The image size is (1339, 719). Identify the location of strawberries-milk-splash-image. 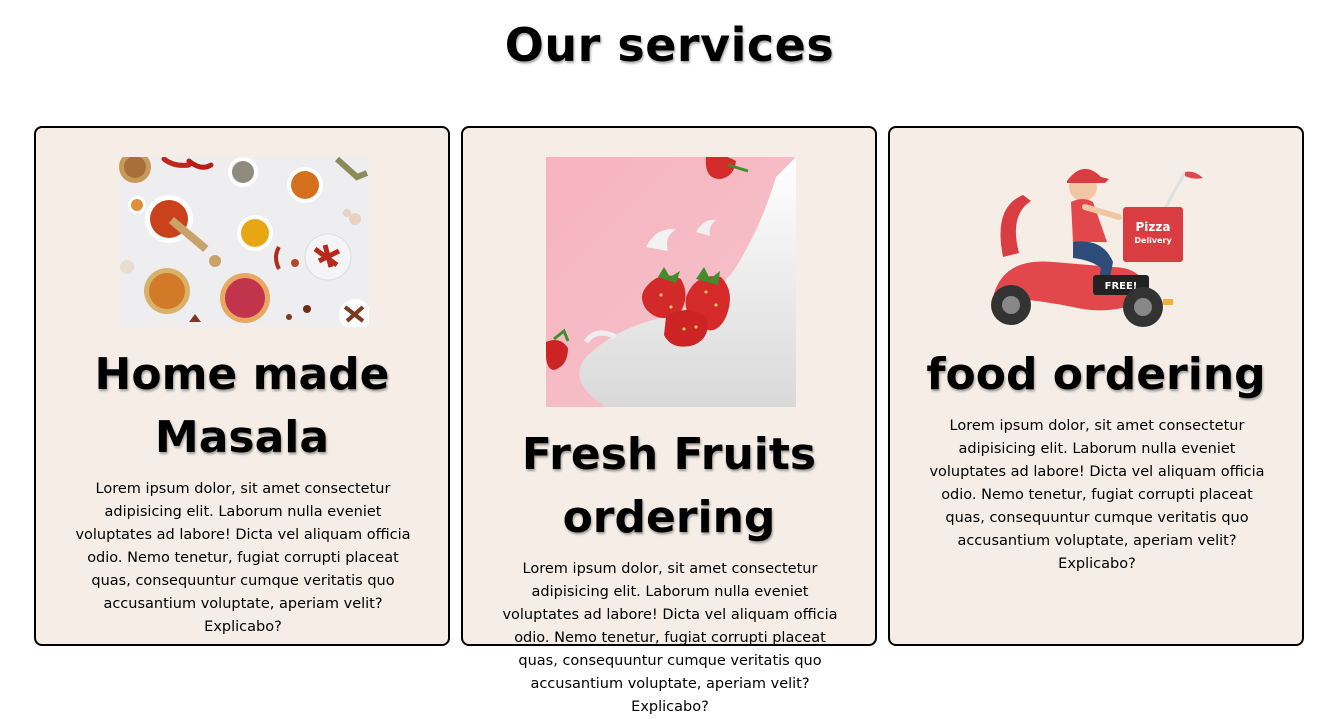
(671, 282).